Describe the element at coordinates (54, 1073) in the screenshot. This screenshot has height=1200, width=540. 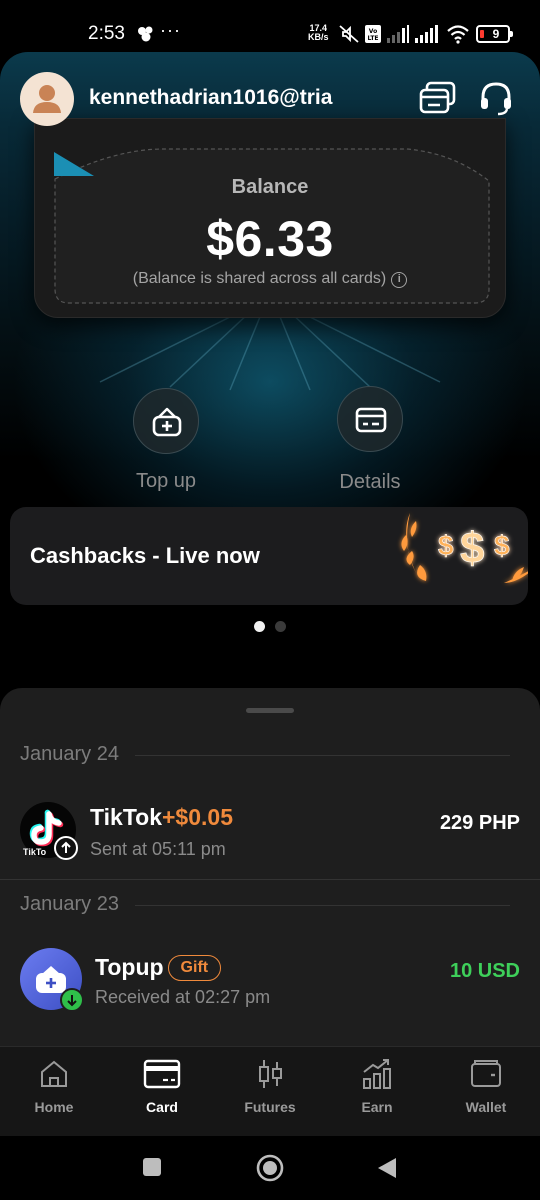
I see `home-icon` at that location.